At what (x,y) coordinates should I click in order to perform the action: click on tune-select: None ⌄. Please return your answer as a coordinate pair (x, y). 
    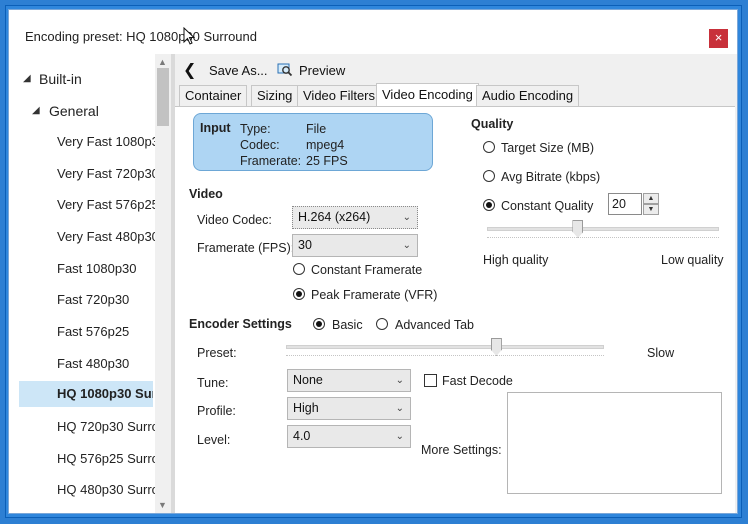
    Looking at the image, I should click on (349, 380).